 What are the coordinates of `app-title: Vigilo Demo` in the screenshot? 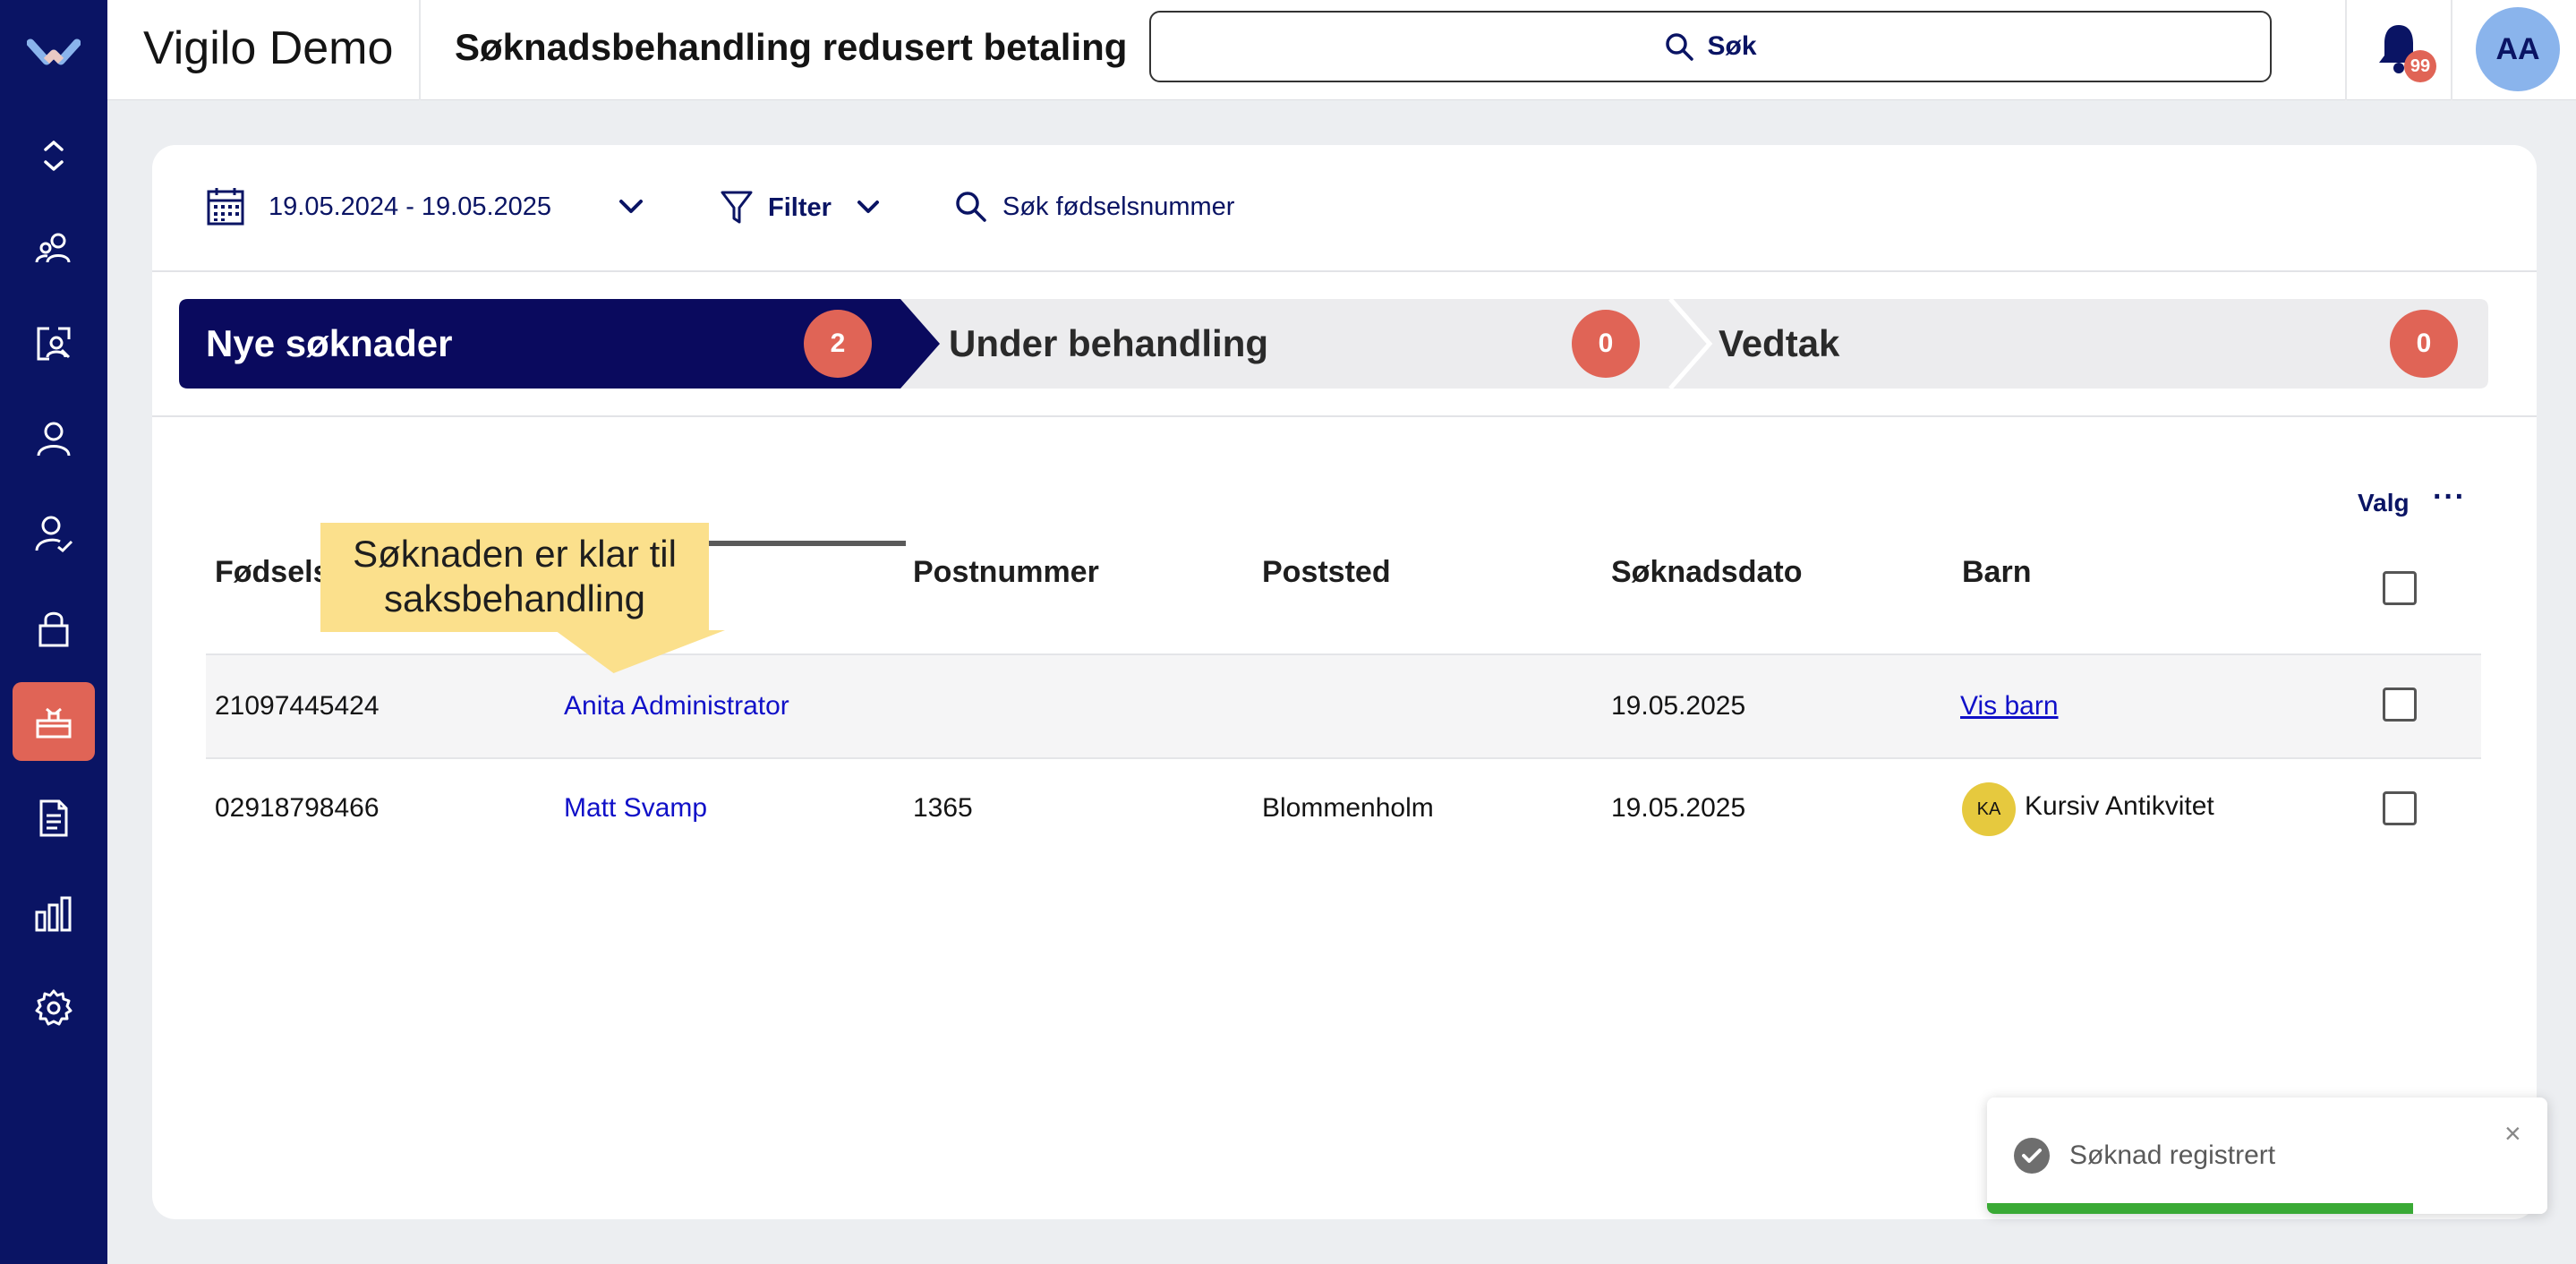 It's located at (268, 48).